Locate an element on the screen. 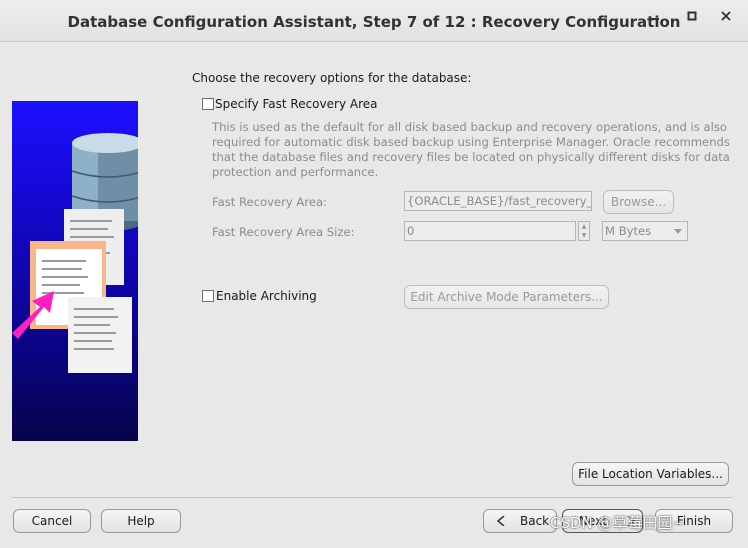  footer-separator is located at coordinates (372, 497).